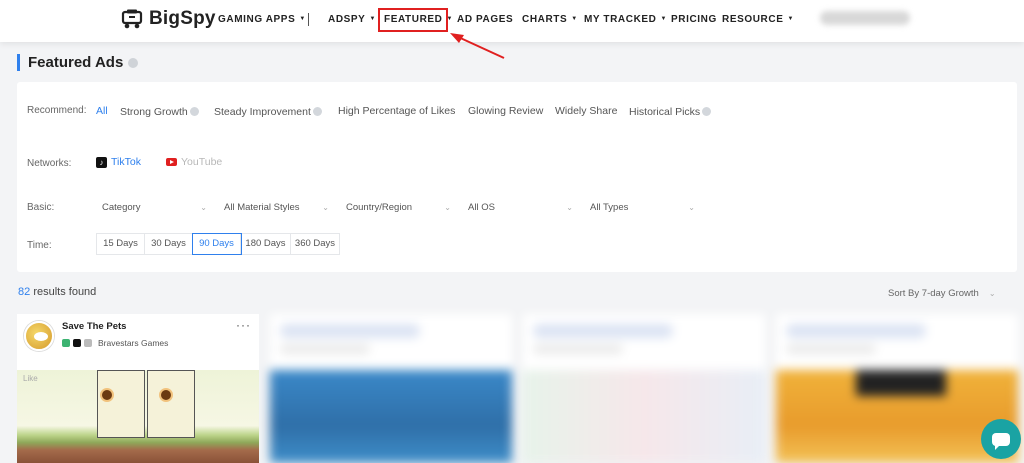 This screenshot has width=1024, height=463. What do you see at coordinates (154, 112) in the screenshot?
I see `chip-label: Strong Growth` at bounding box center [154, 112].